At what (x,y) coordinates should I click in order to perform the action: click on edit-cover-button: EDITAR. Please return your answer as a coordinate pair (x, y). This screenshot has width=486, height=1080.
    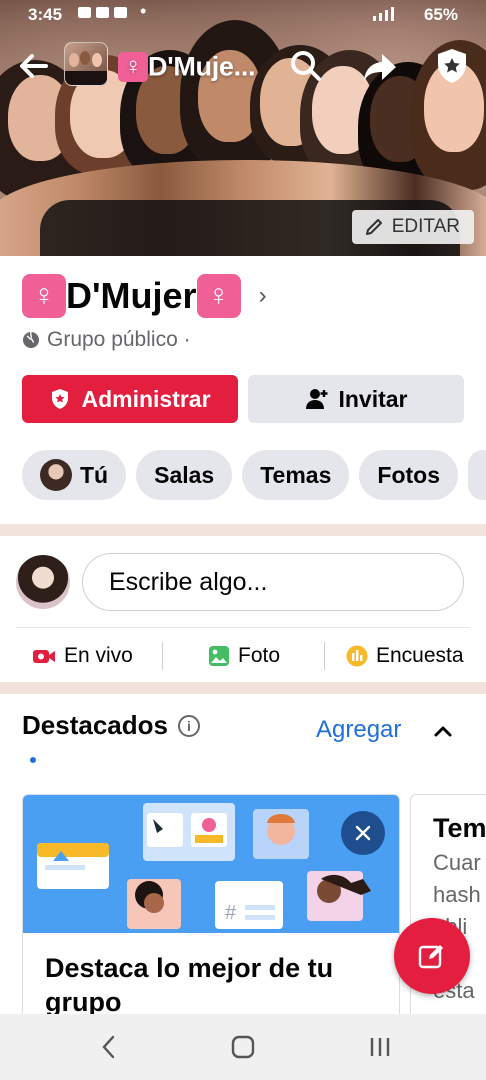
    Looking at the image, I should click on (412, 227).